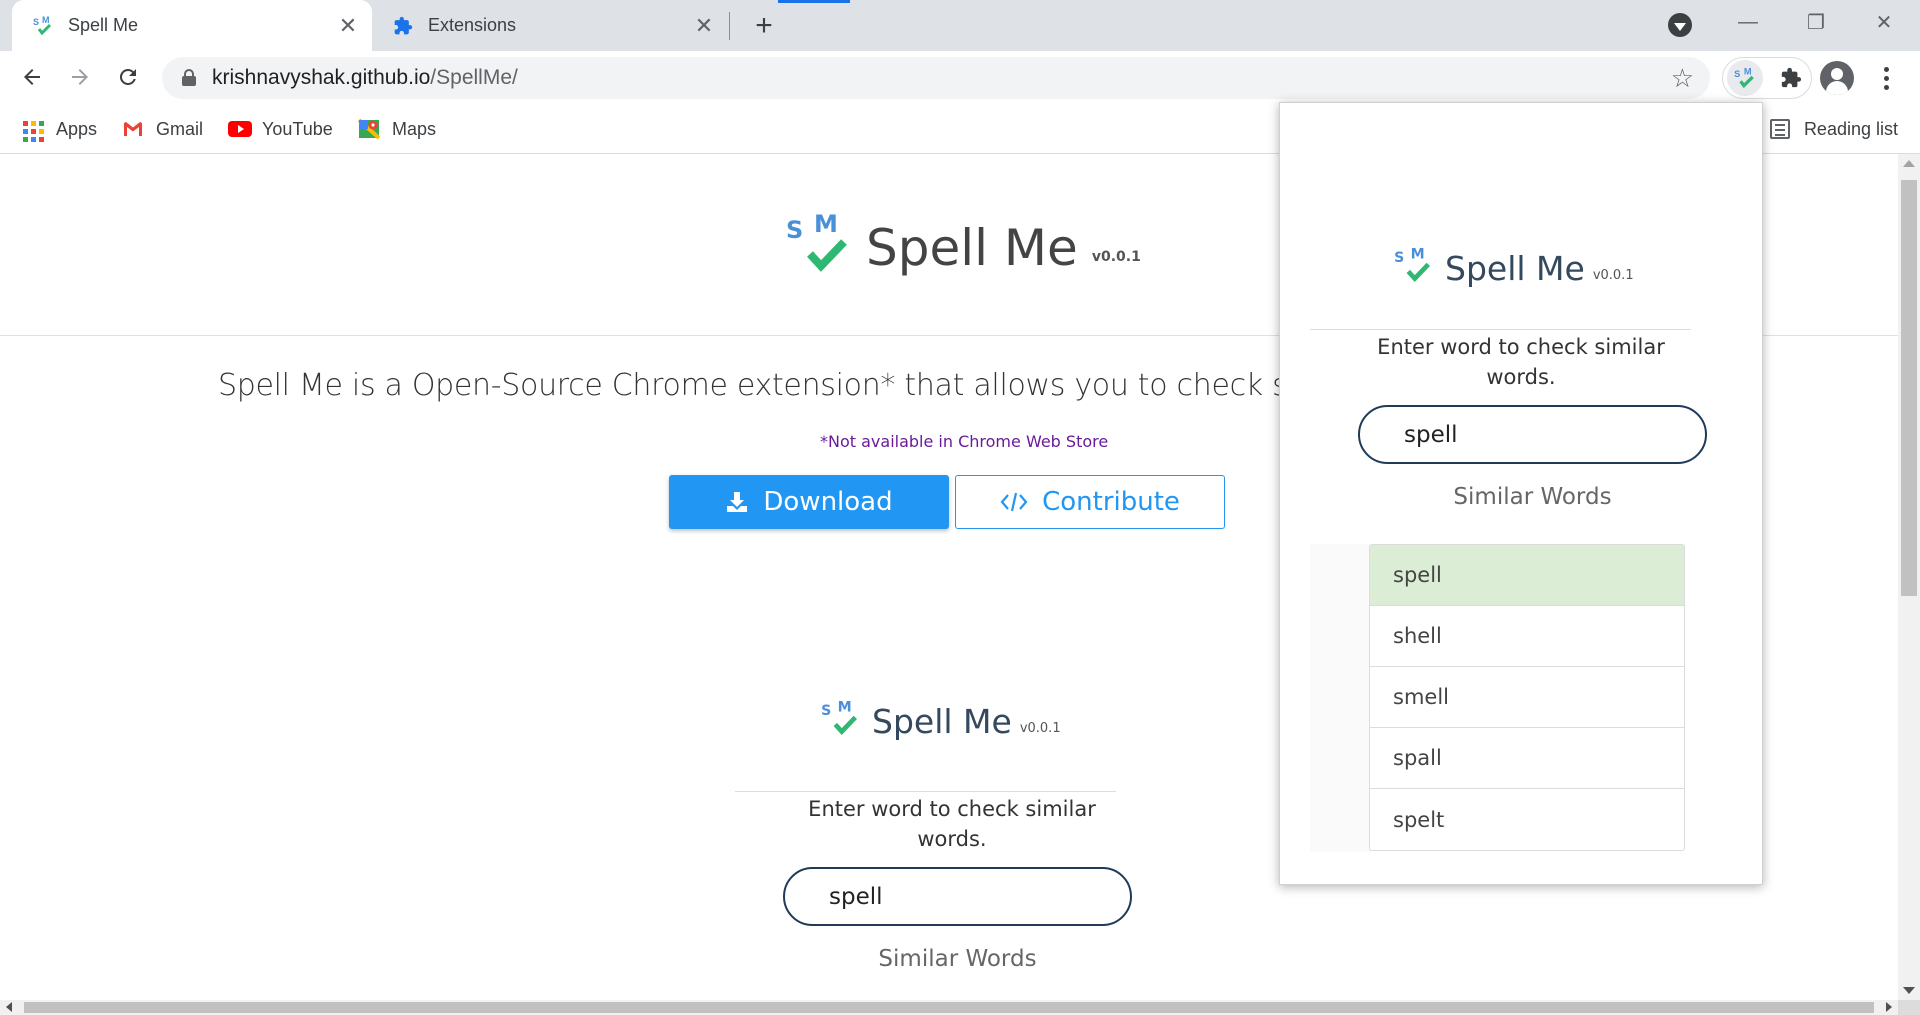 This screenshot has height=1015, width=1920. What do you see at coordinates (472, 25) in the screenshot?
I see `tab-title: Extensions` at bounding box center [472, 25].